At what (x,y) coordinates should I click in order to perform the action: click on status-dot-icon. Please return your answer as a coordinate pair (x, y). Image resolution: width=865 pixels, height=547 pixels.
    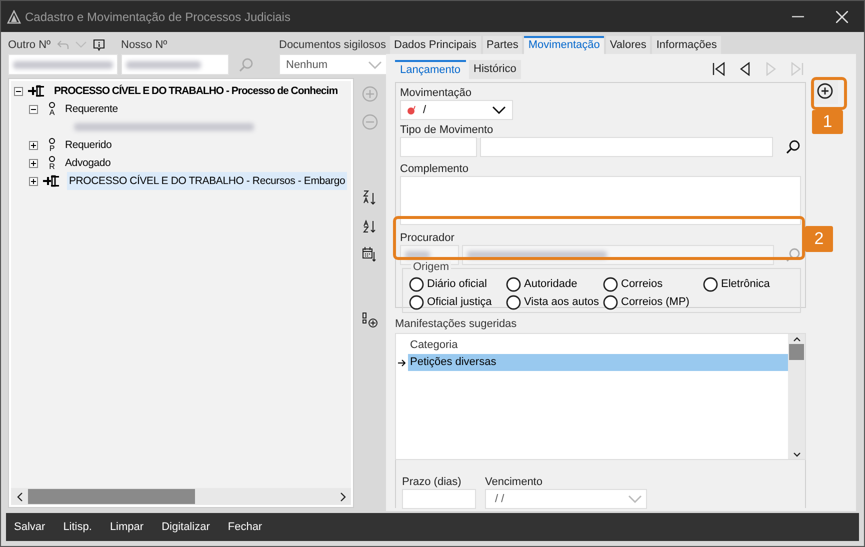
    Looking at the image, I should click on (412, 110).